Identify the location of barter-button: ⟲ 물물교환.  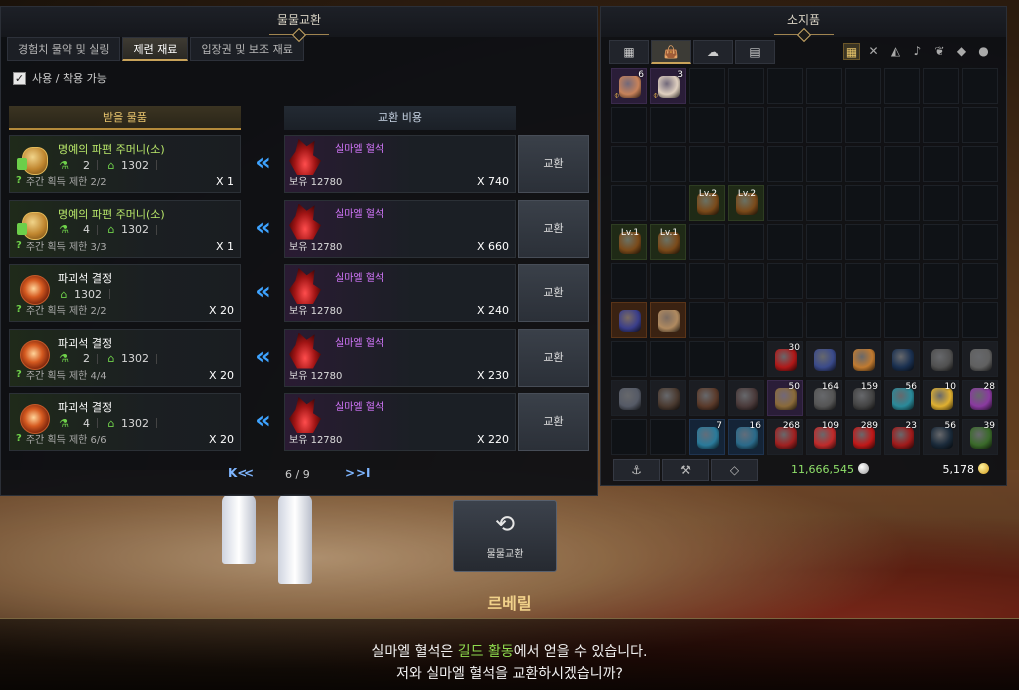
(505, 536).